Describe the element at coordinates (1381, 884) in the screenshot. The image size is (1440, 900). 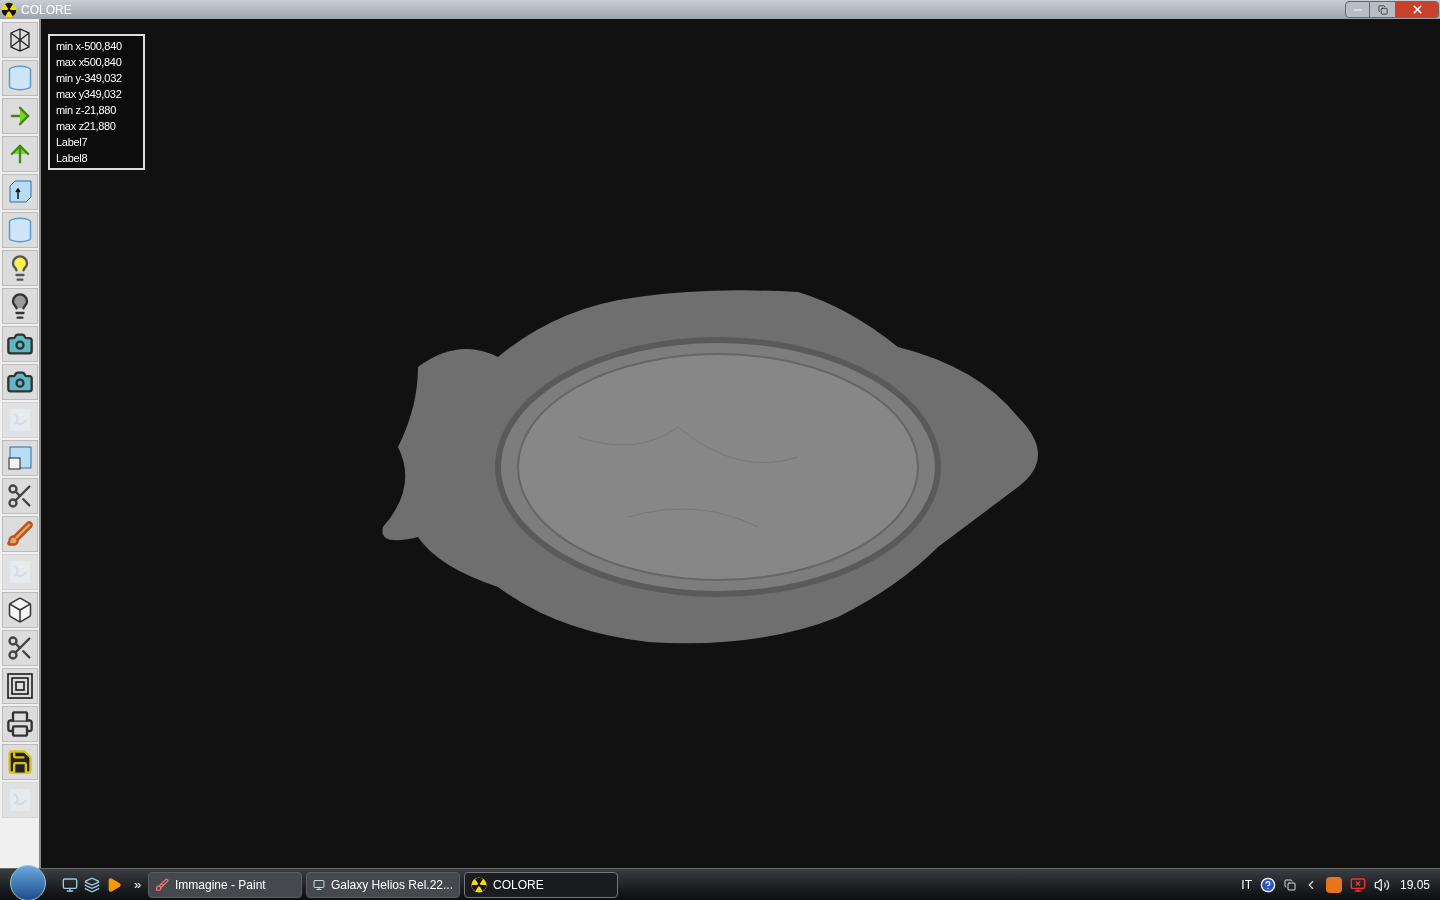
I see `volume-icon` at that location.